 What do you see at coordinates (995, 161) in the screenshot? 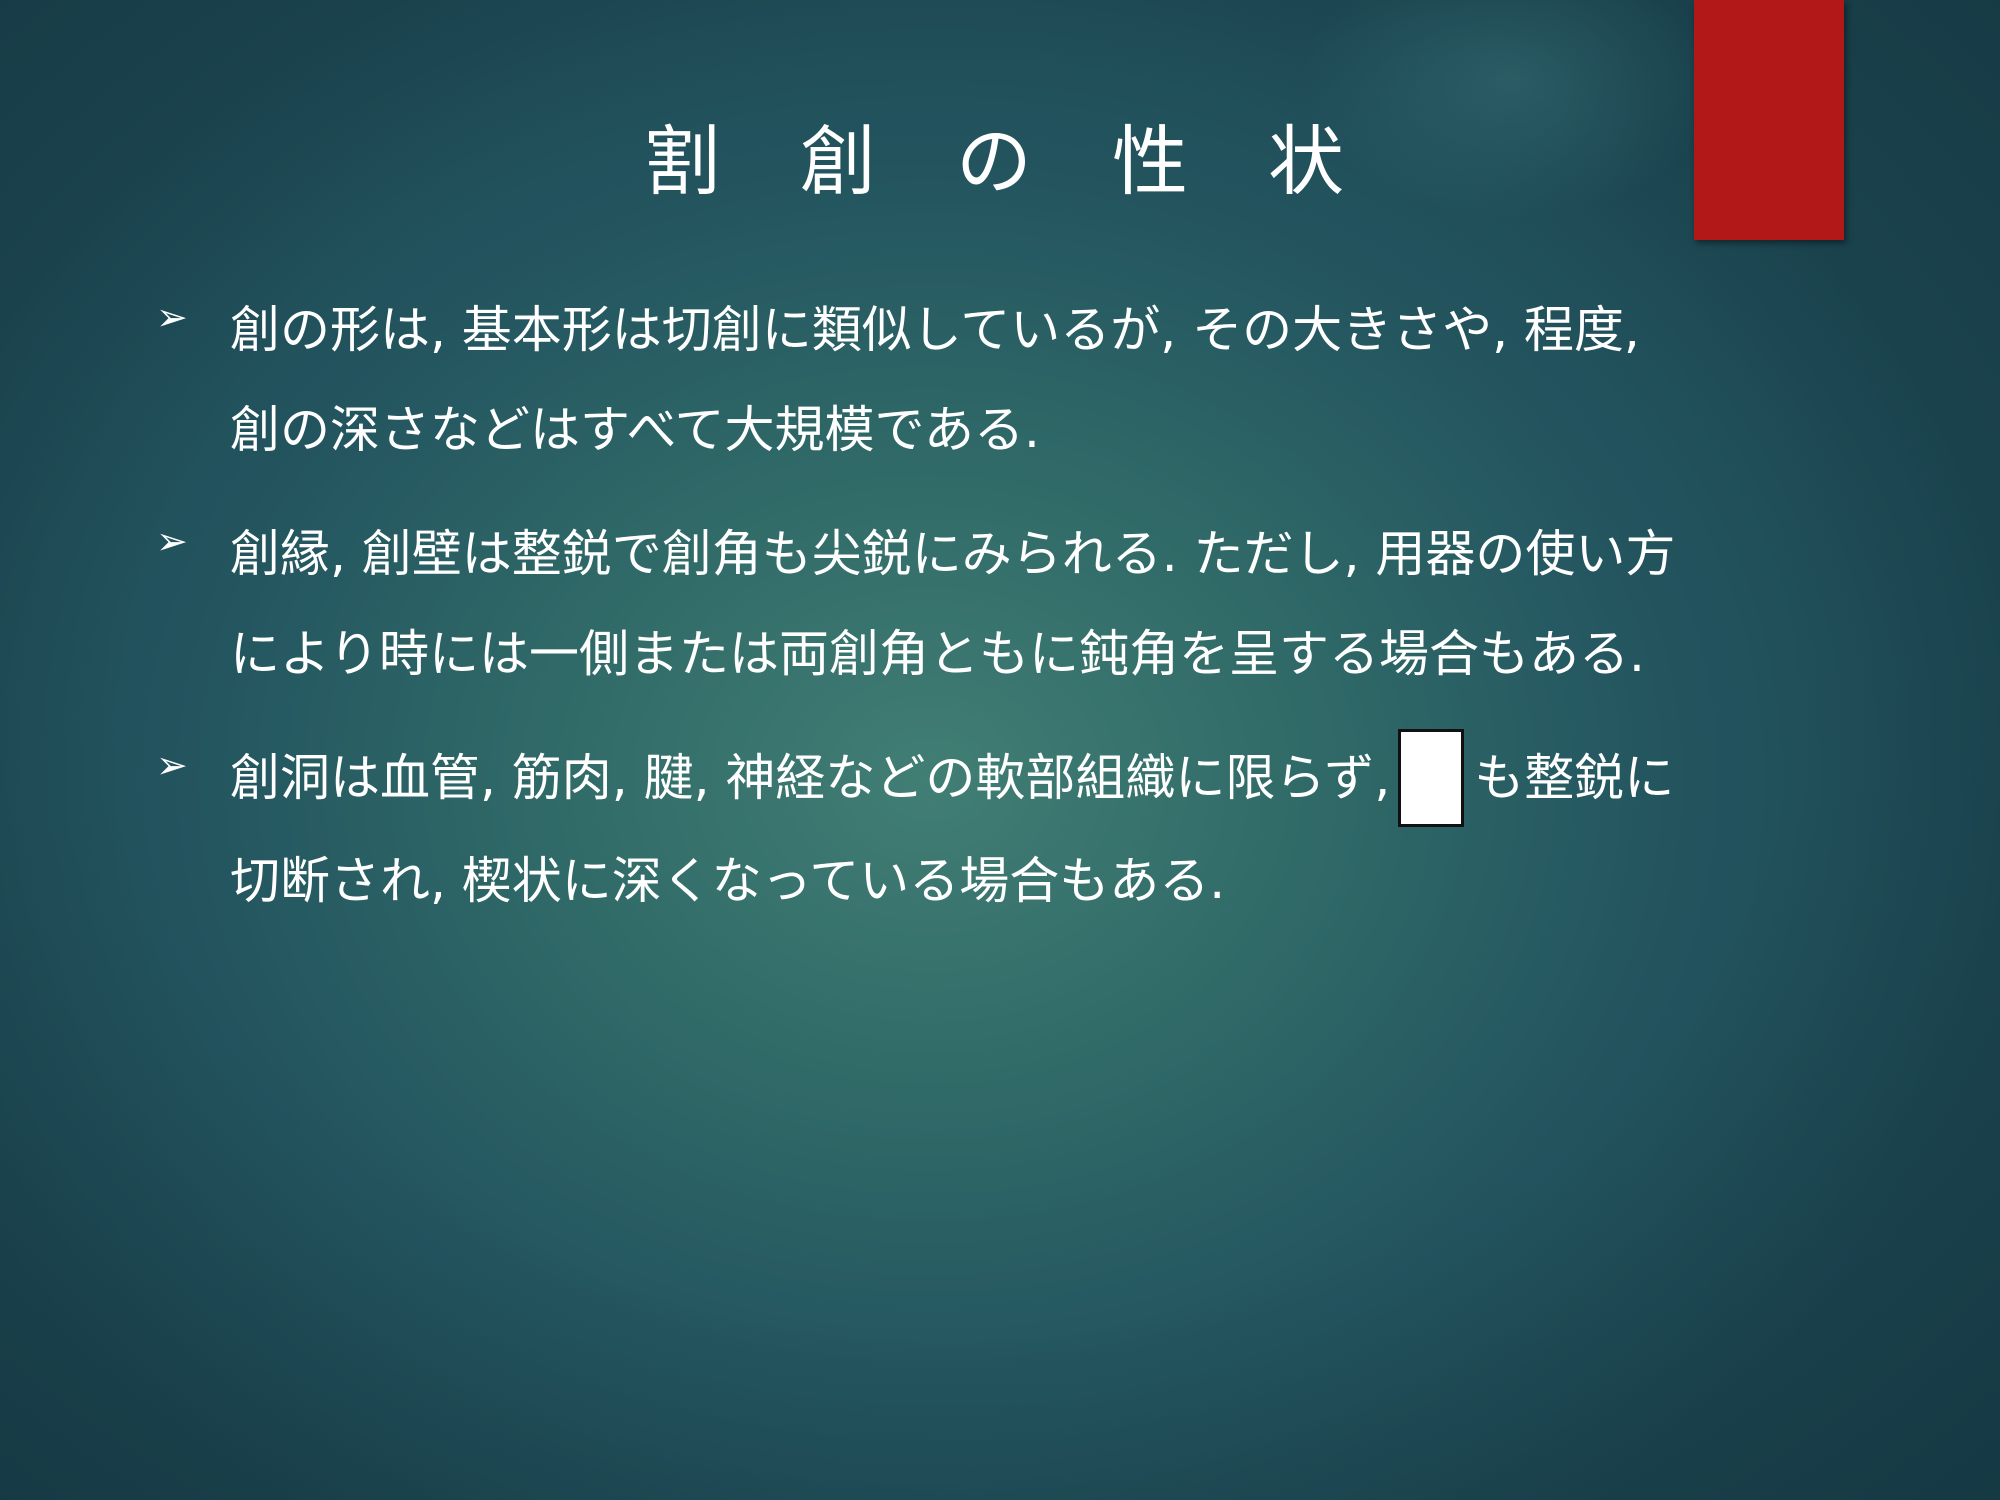
I see `slide-title: 割 創 の 性 状` at bounding box center [995, 161].